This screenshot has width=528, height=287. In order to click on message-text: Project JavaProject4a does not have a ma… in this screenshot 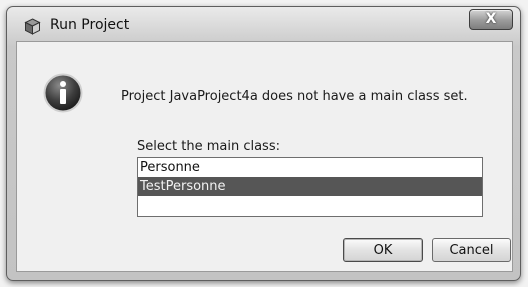, I will do `click(294, 96)`.